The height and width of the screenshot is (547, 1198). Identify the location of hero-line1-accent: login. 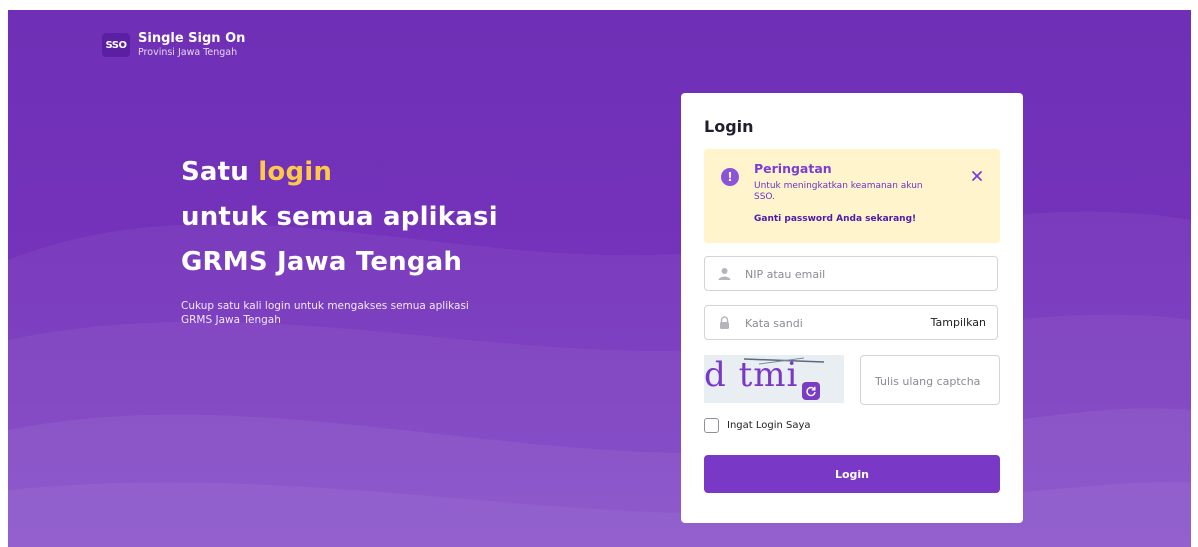
(295, 172).